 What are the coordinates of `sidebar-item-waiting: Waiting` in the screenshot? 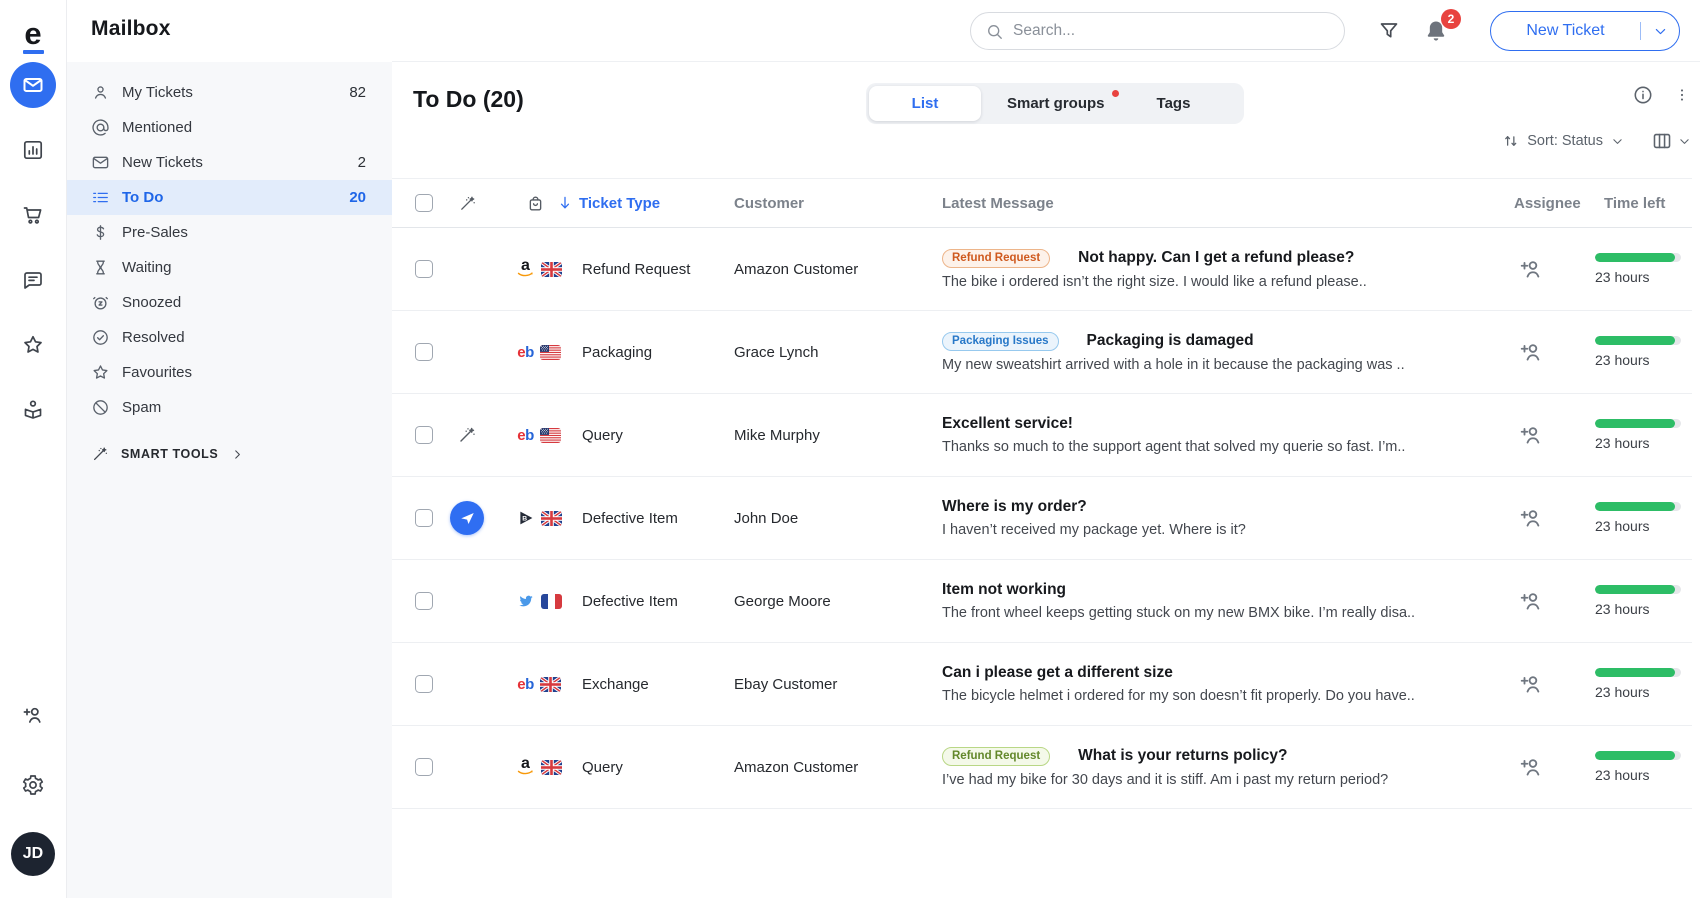 It's located at (229, 267).